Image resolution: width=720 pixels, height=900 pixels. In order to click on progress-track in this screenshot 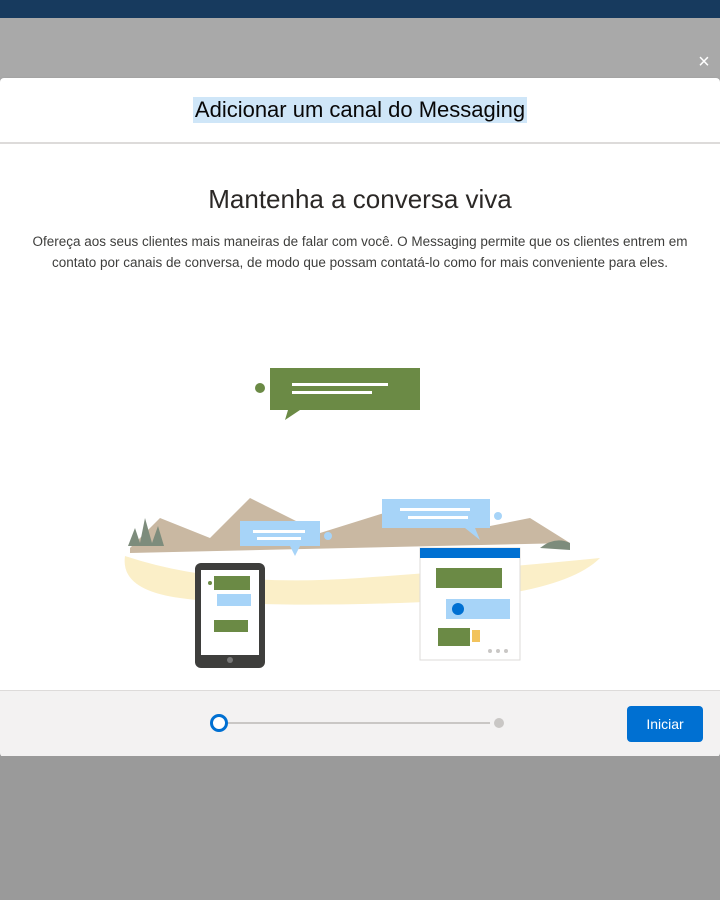, I will do `click(358, 723)`.